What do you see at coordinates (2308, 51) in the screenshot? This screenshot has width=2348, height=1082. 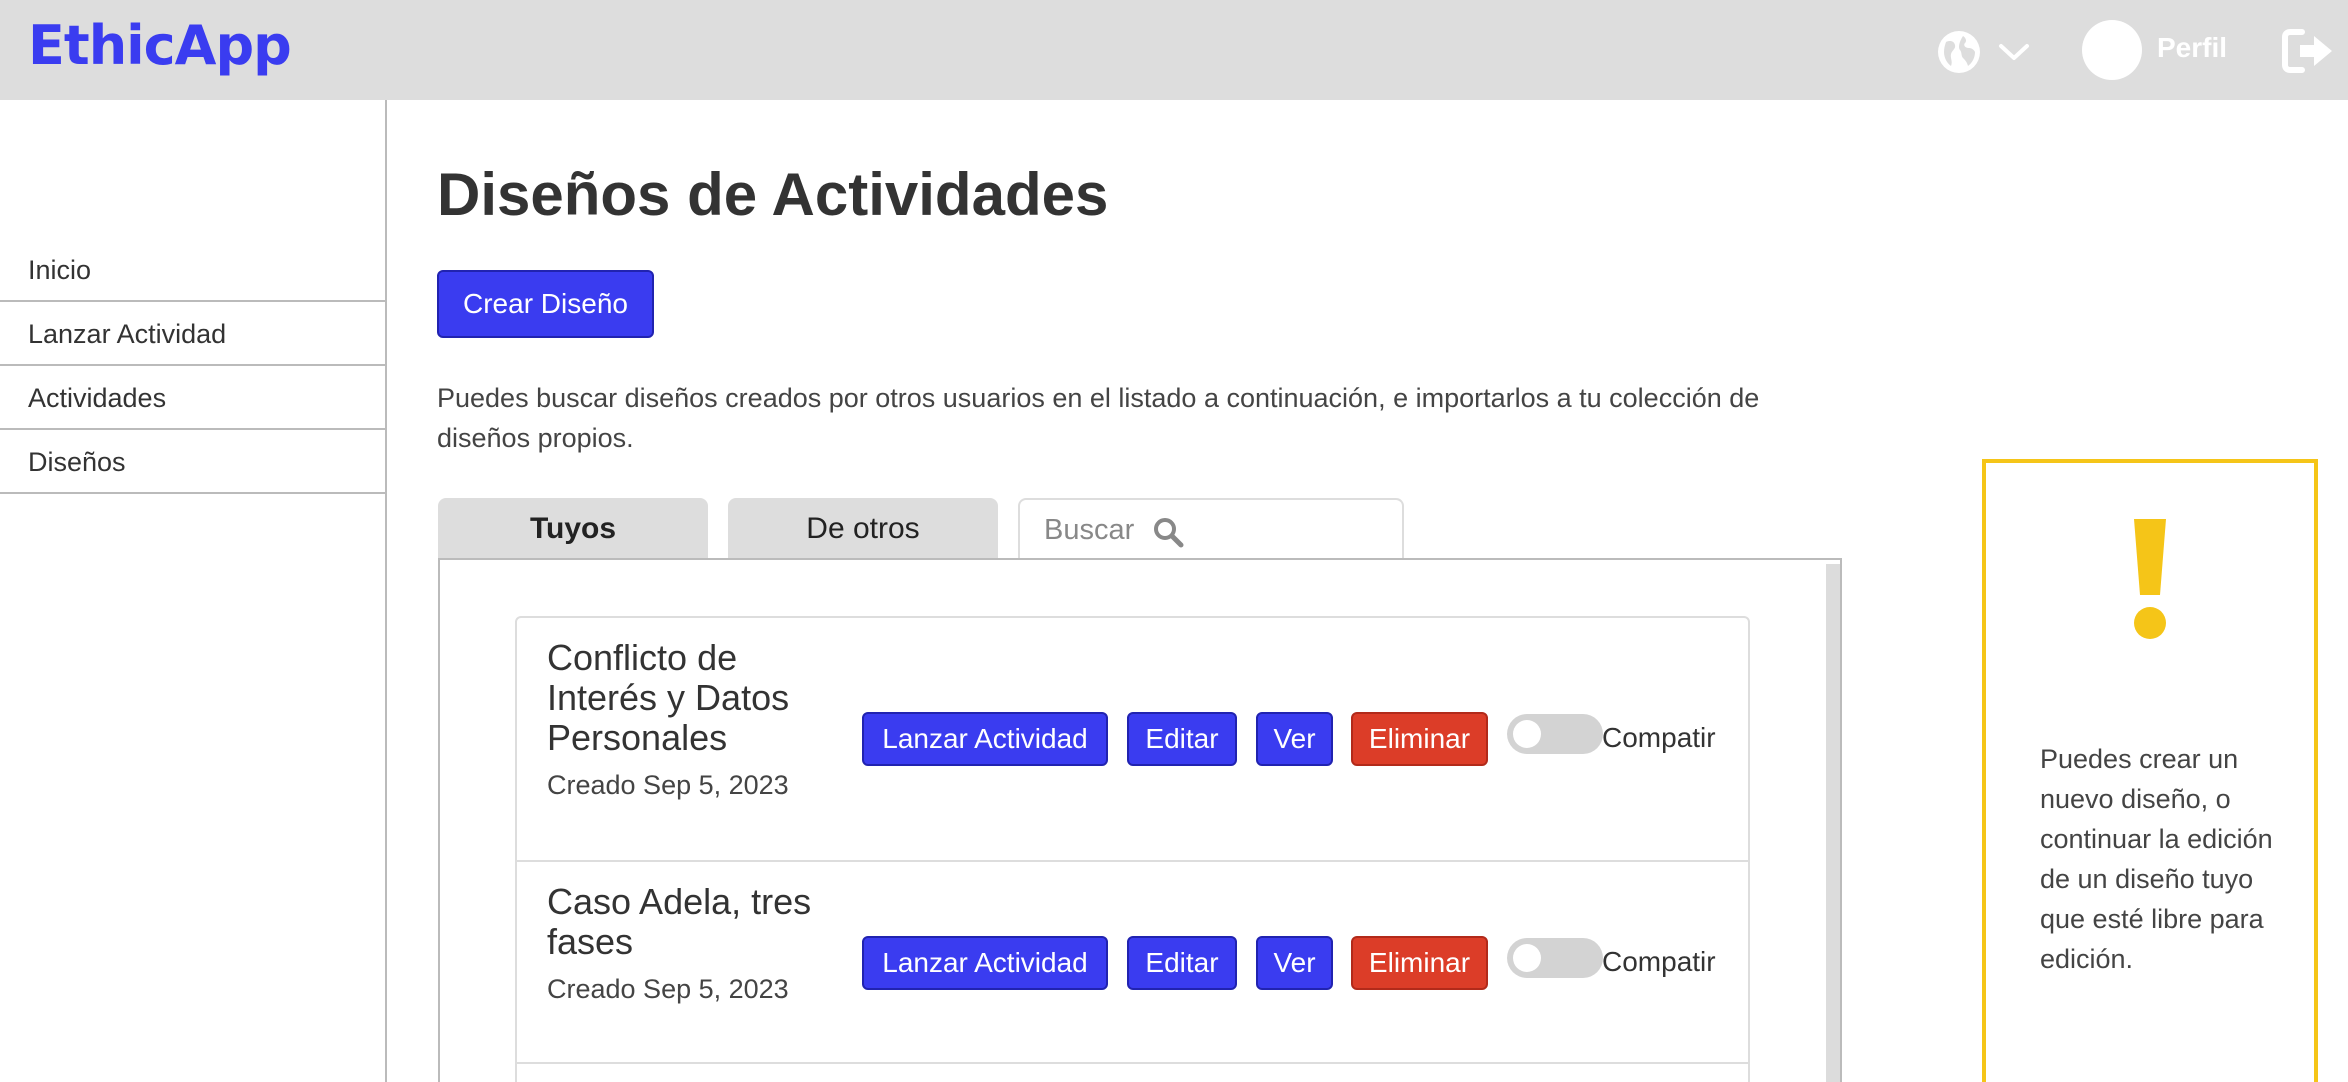 I see `logout-icon` at bounding box center [2308, 51].